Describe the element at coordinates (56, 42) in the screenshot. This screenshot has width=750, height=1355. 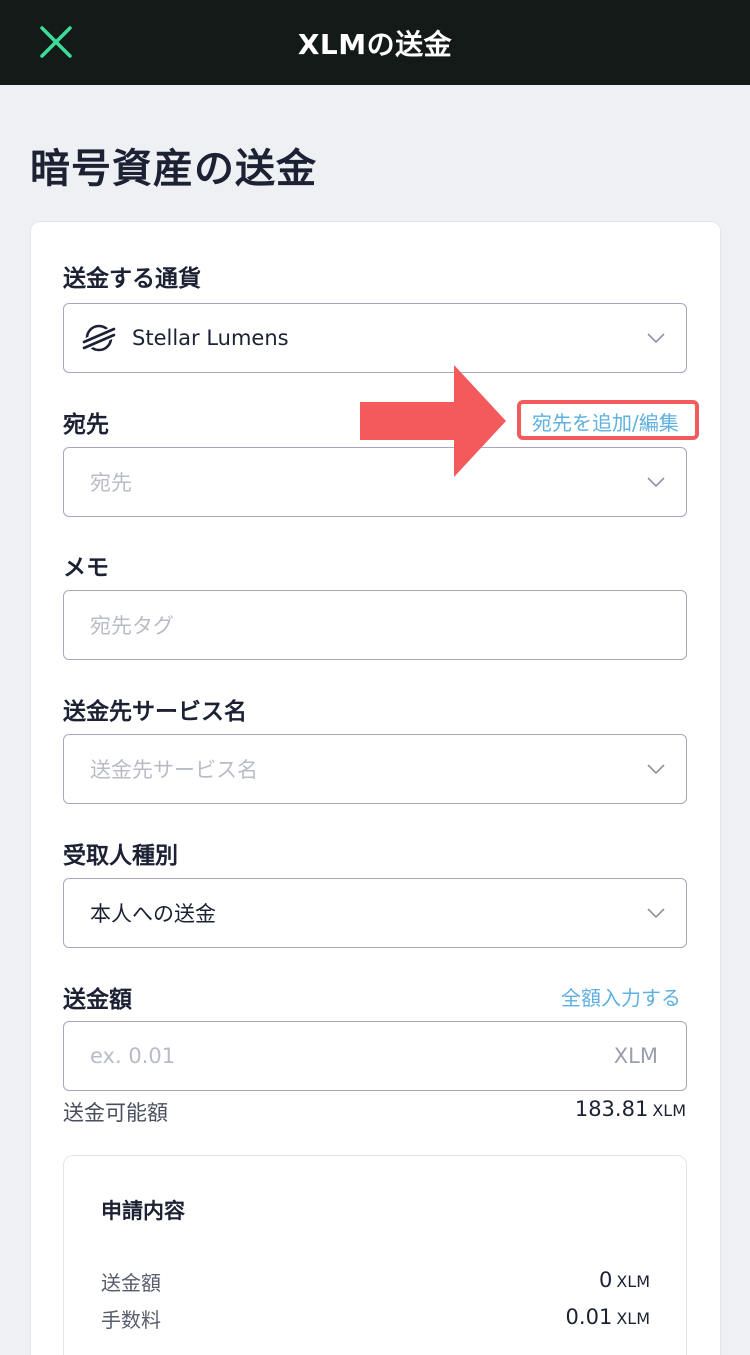
I see `close-icon` at that location.